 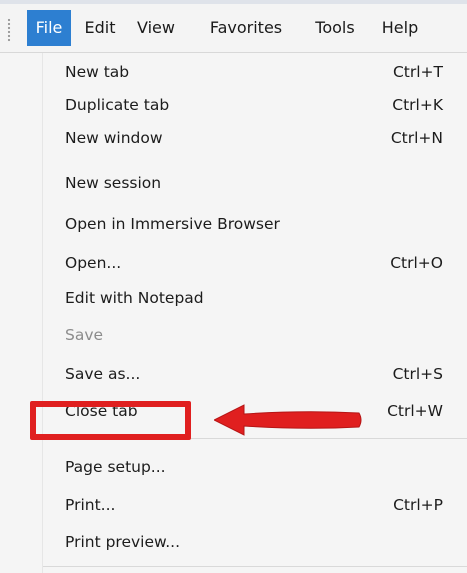 What do you see at coordinates (252, 183) in the screenshot?
I see `menu-item-new-session: New session` at bounding box center [252, 183].